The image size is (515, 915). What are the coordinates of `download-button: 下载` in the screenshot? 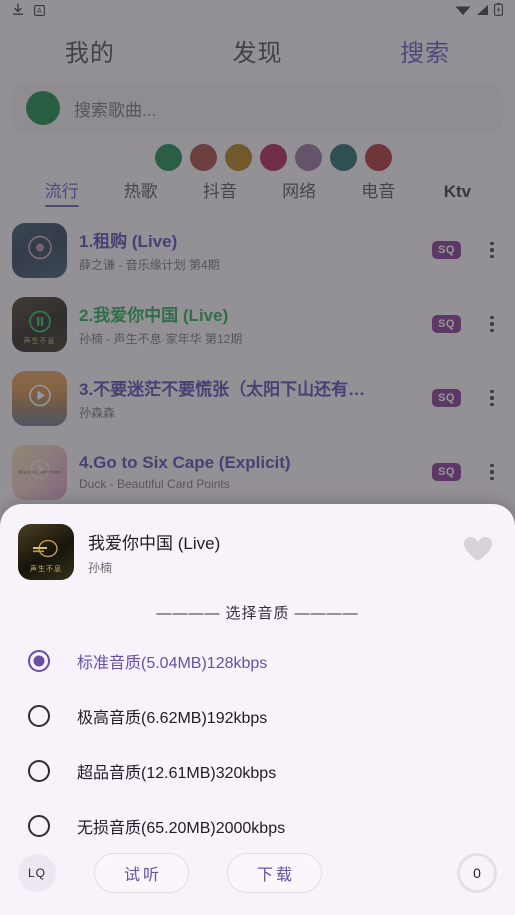 It's located at (274, 873).